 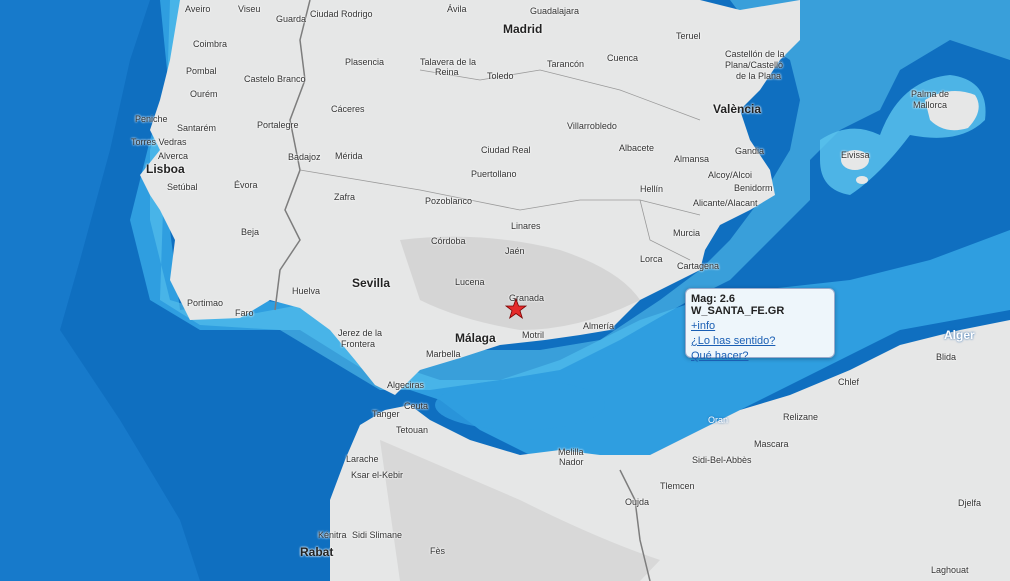 I want to click on place-label: Almansa, so click(x=692, y=159).